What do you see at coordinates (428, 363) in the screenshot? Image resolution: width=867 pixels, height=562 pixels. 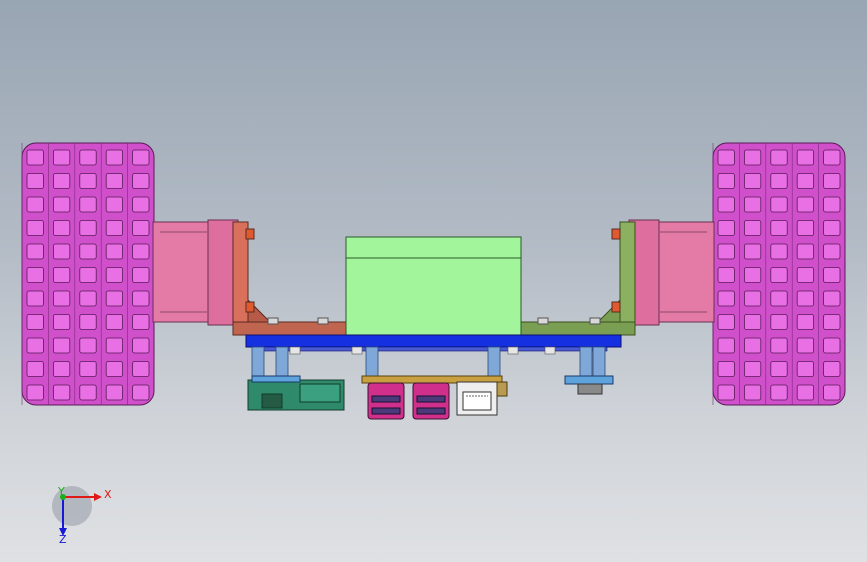 I see `standoffs` at bounding box center [428, 363].